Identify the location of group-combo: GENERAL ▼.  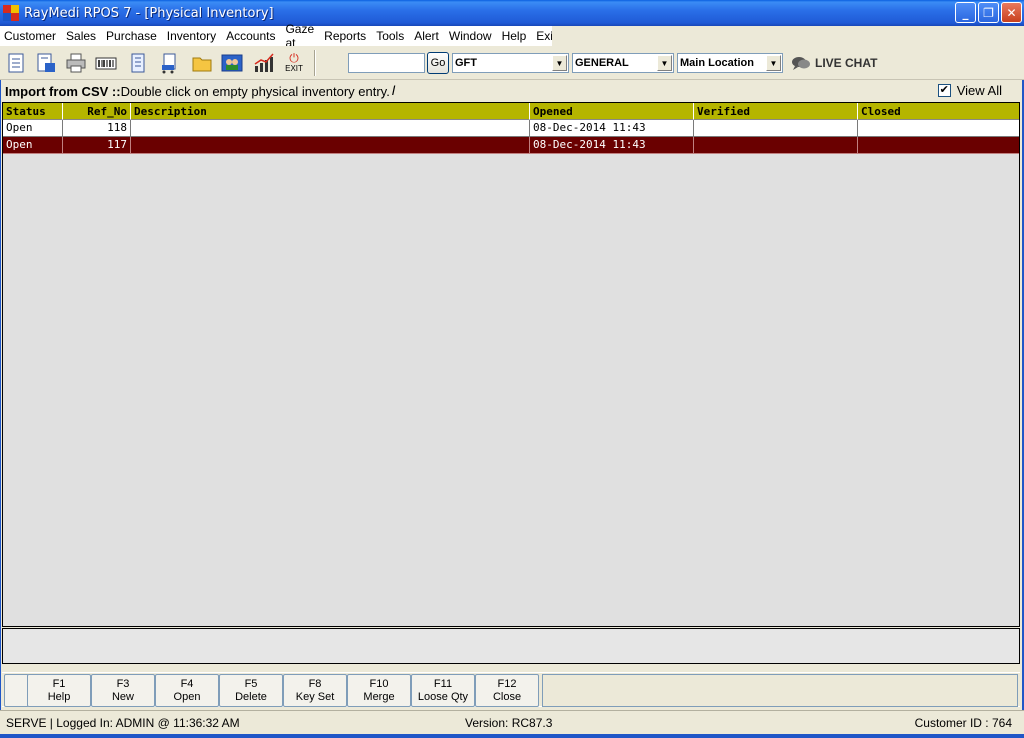
(623, 63).